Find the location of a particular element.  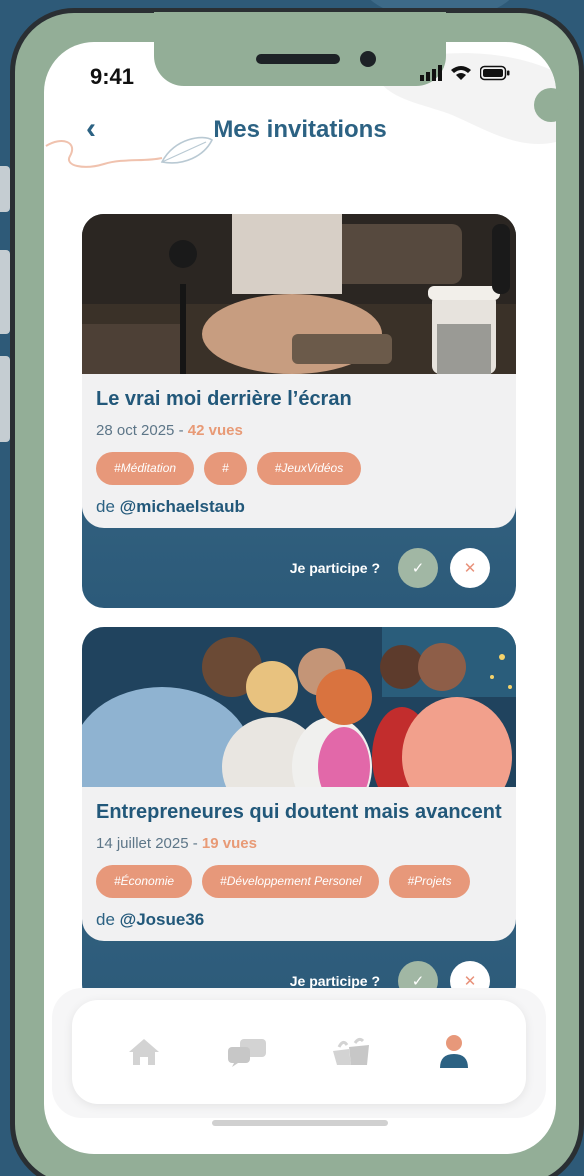

invitation-views: 42 vues is located at coordinates (215, 430).